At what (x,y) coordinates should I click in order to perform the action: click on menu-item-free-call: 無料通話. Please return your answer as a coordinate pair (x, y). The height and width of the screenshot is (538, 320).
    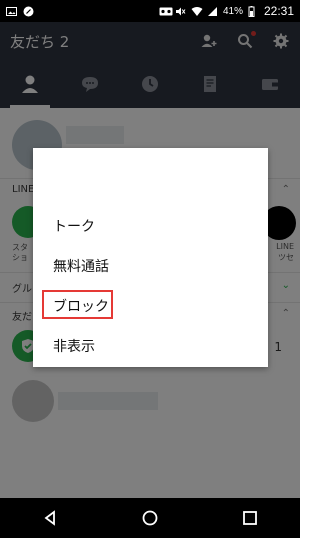
    Looking at the image, I should click on (81, 266).